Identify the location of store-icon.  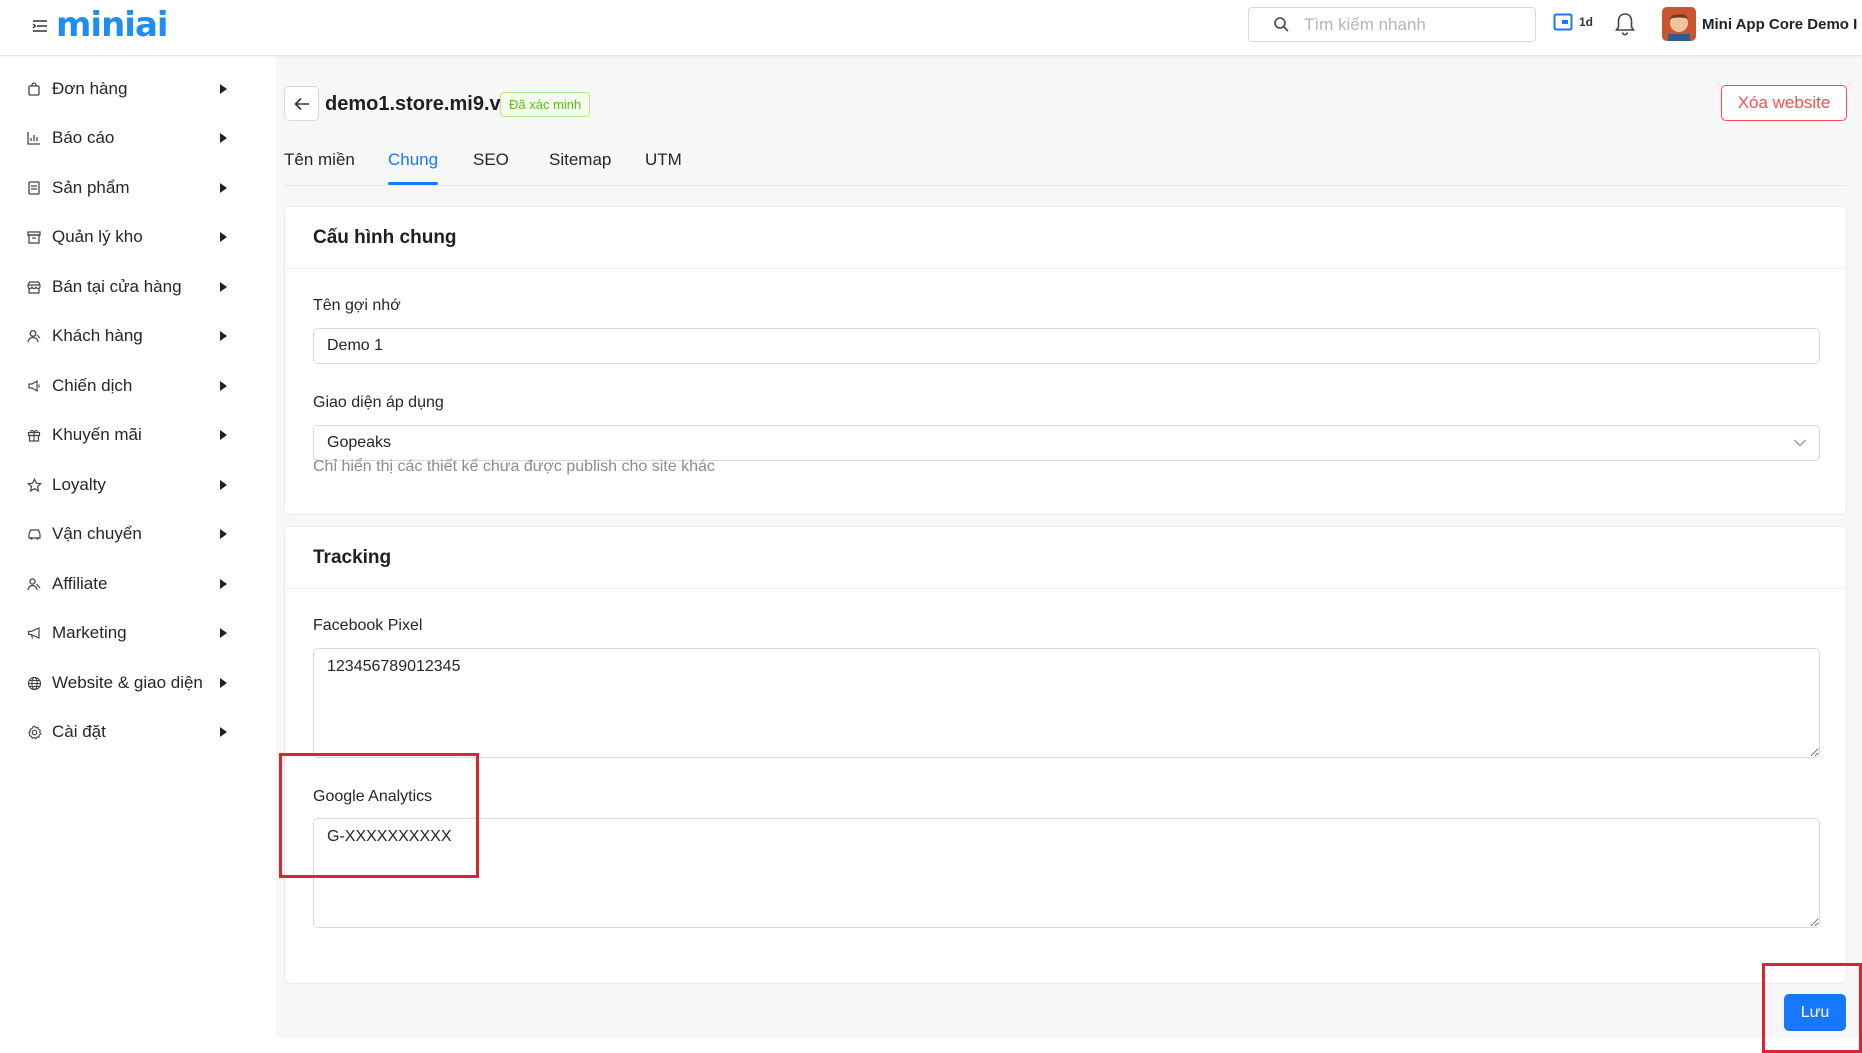
(34, 287).